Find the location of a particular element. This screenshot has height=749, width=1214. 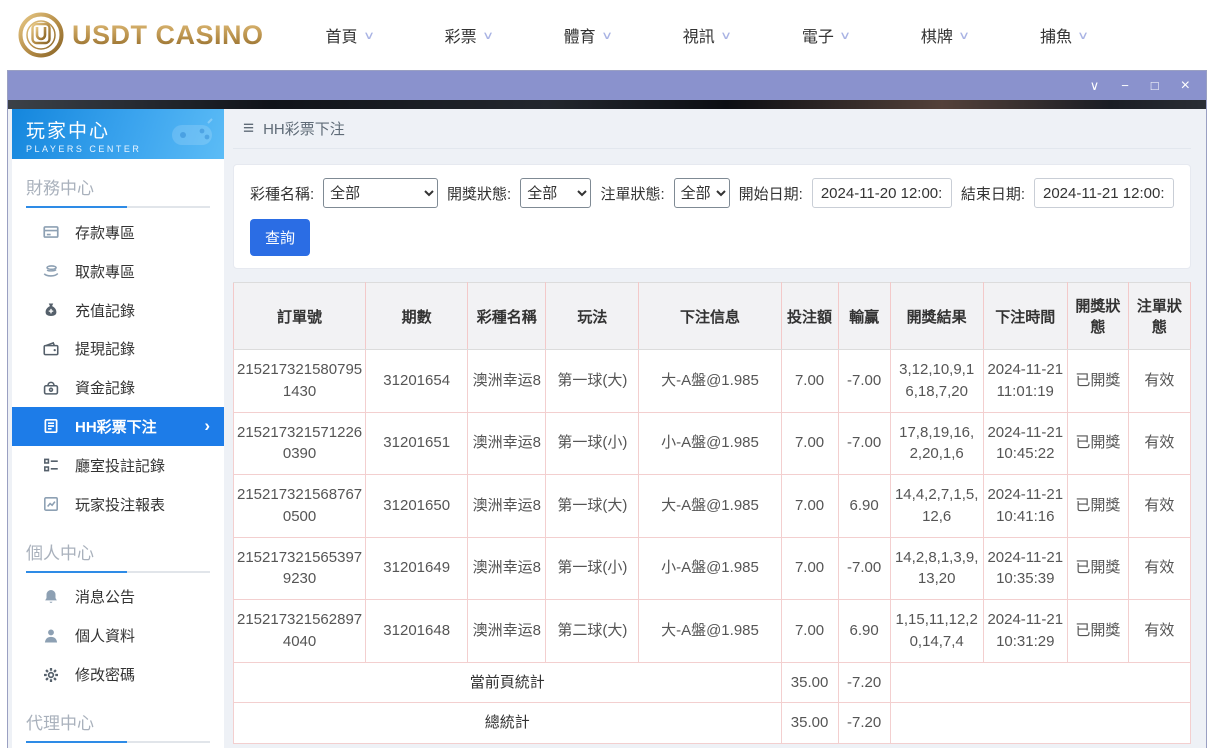

order-status-label: 注單狀態: is located at coordinates (632, 194).